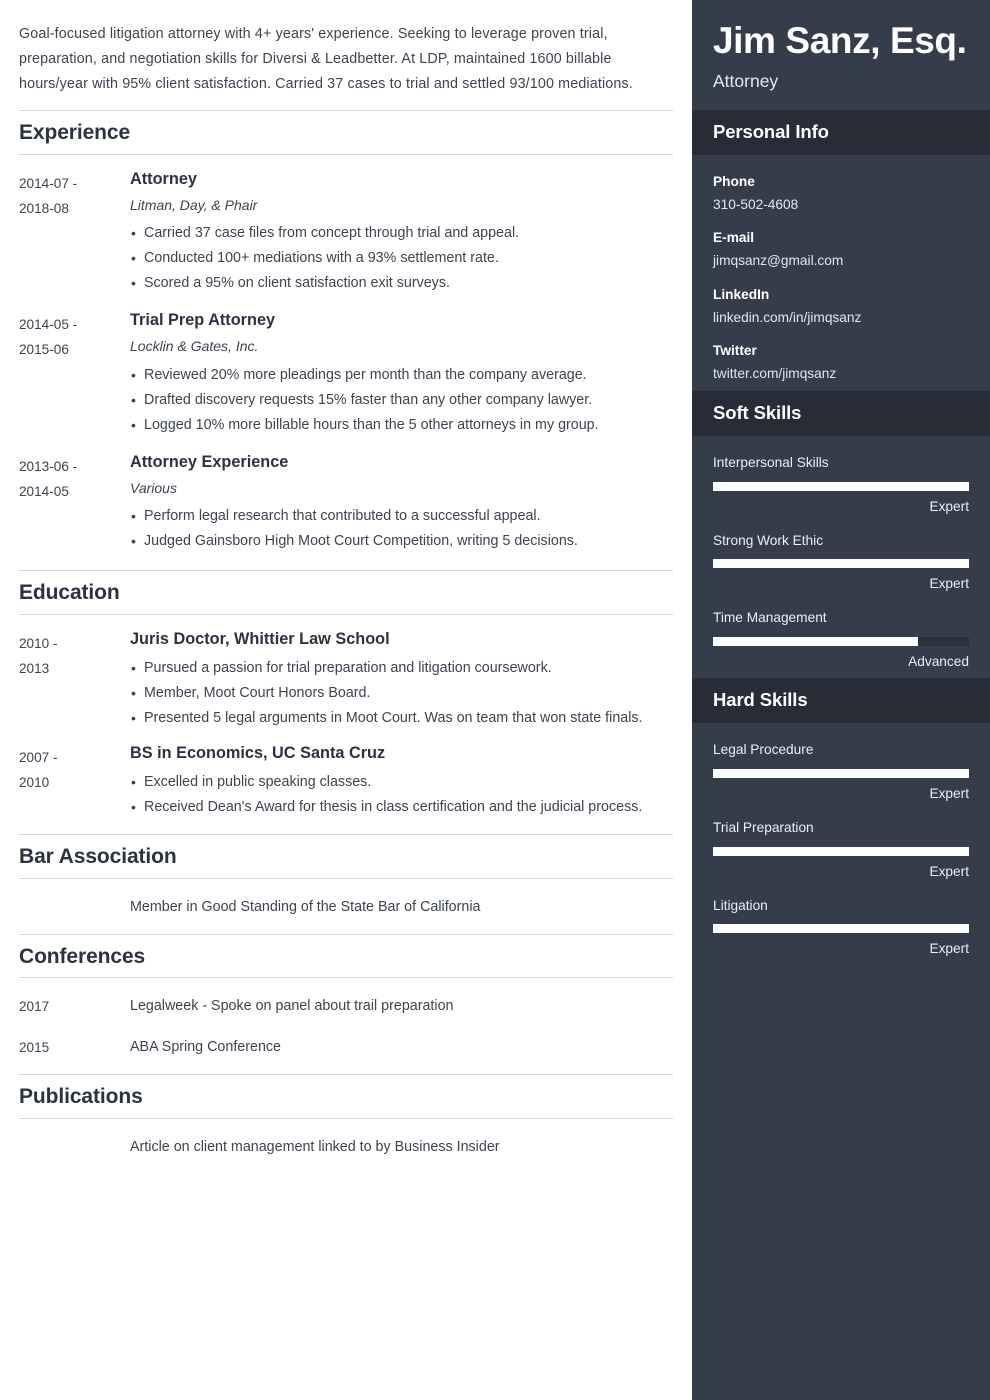  What do you see at coordinates (74, 336) in the screenshot?
I see `entry-date: 2014-05 - 2015-06` at bounding box center [74, 336].